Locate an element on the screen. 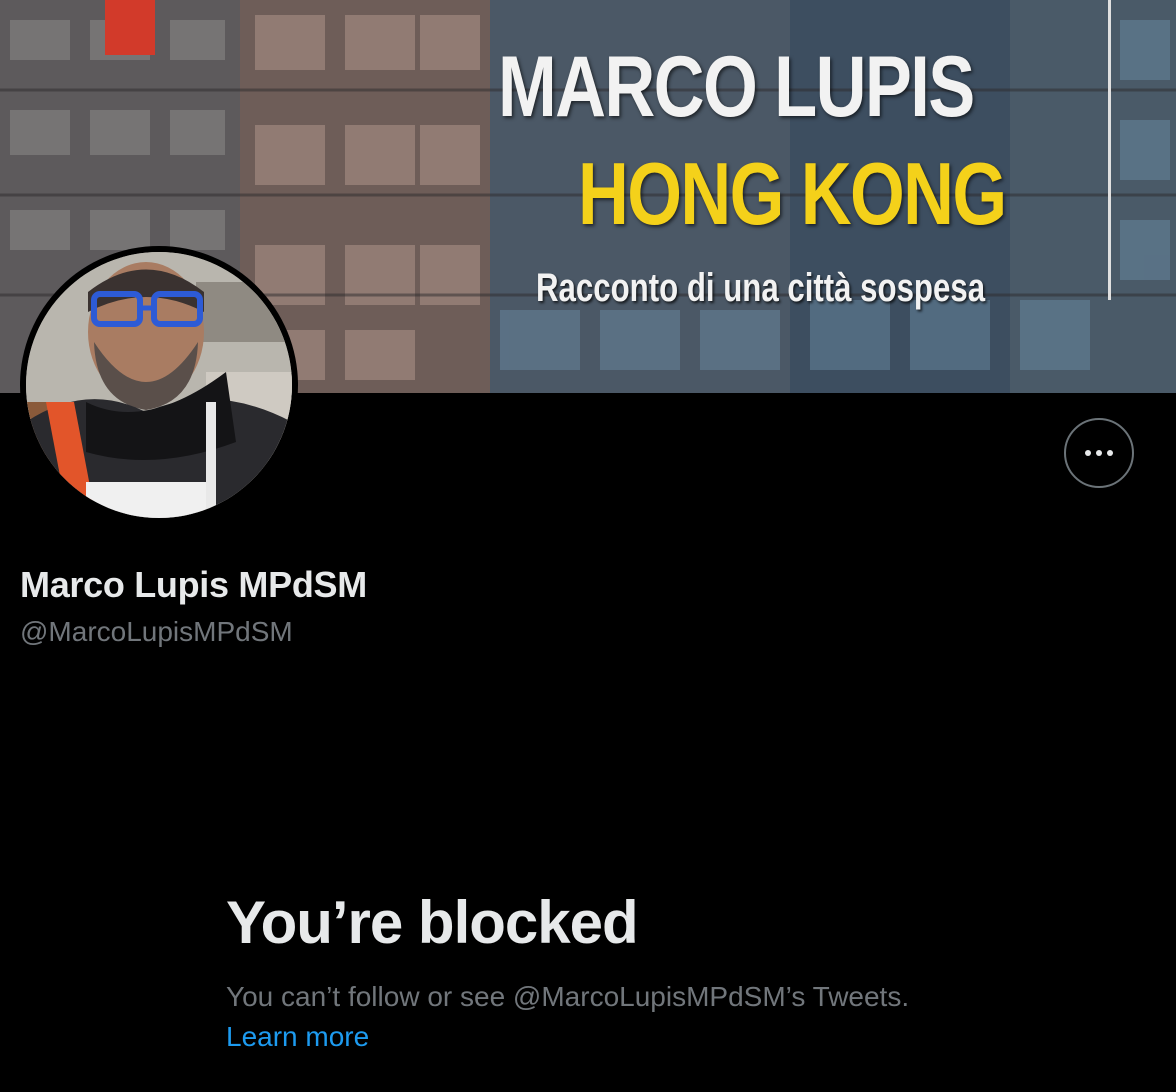  more-options-button is located at coordinates (1099, 453).